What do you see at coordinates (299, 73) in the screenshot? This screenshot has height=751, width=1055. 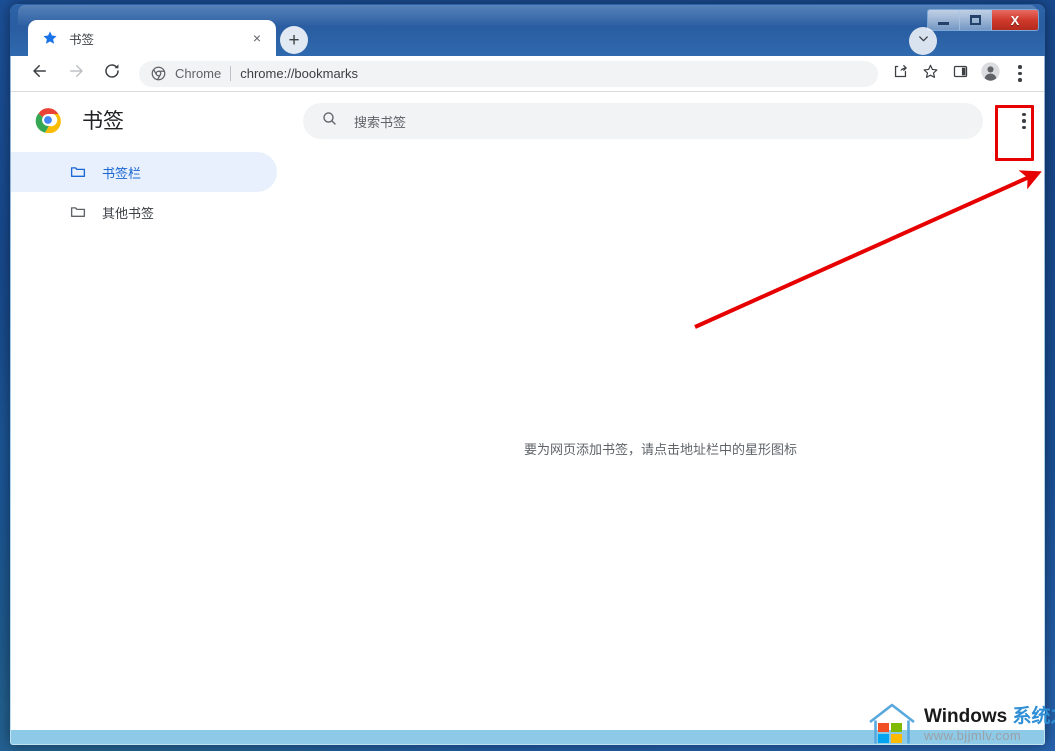 I see `omnibox-url: chrome://bookmarks` at bounding box center [299, 73].